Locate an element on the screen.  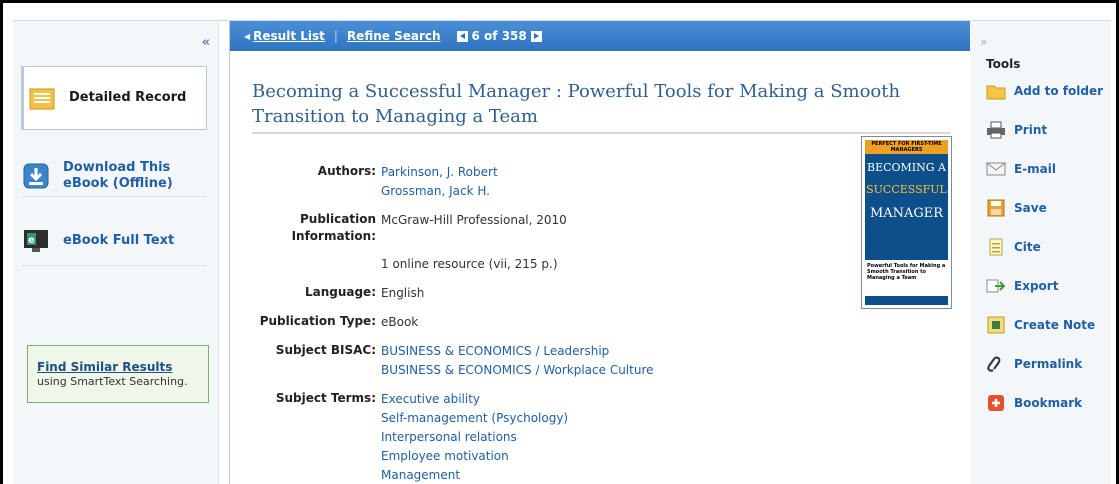
subject-link: BUSINESS & ECONOMICS / Workplace Culture is located at coordinates (517, 370).